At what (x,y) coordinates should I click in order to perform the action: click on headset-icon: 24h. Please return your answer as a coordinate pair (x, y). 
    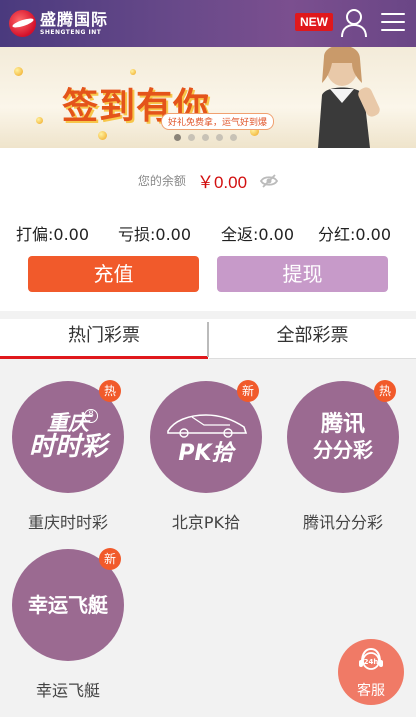
    Looking at the image, I should click on (371, 658).